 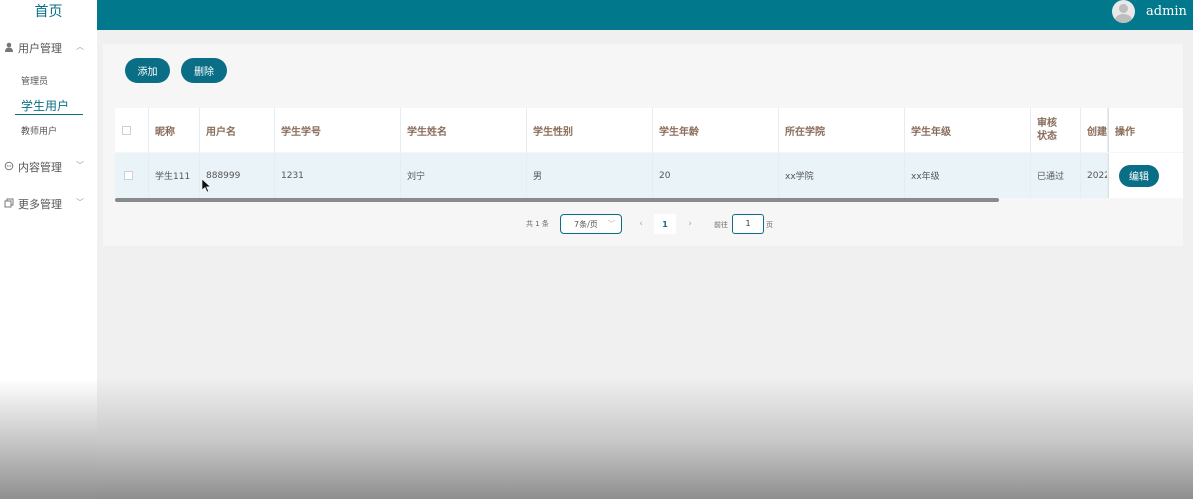 I want to click on next-page-button: ›, so click(x=690, y=224).